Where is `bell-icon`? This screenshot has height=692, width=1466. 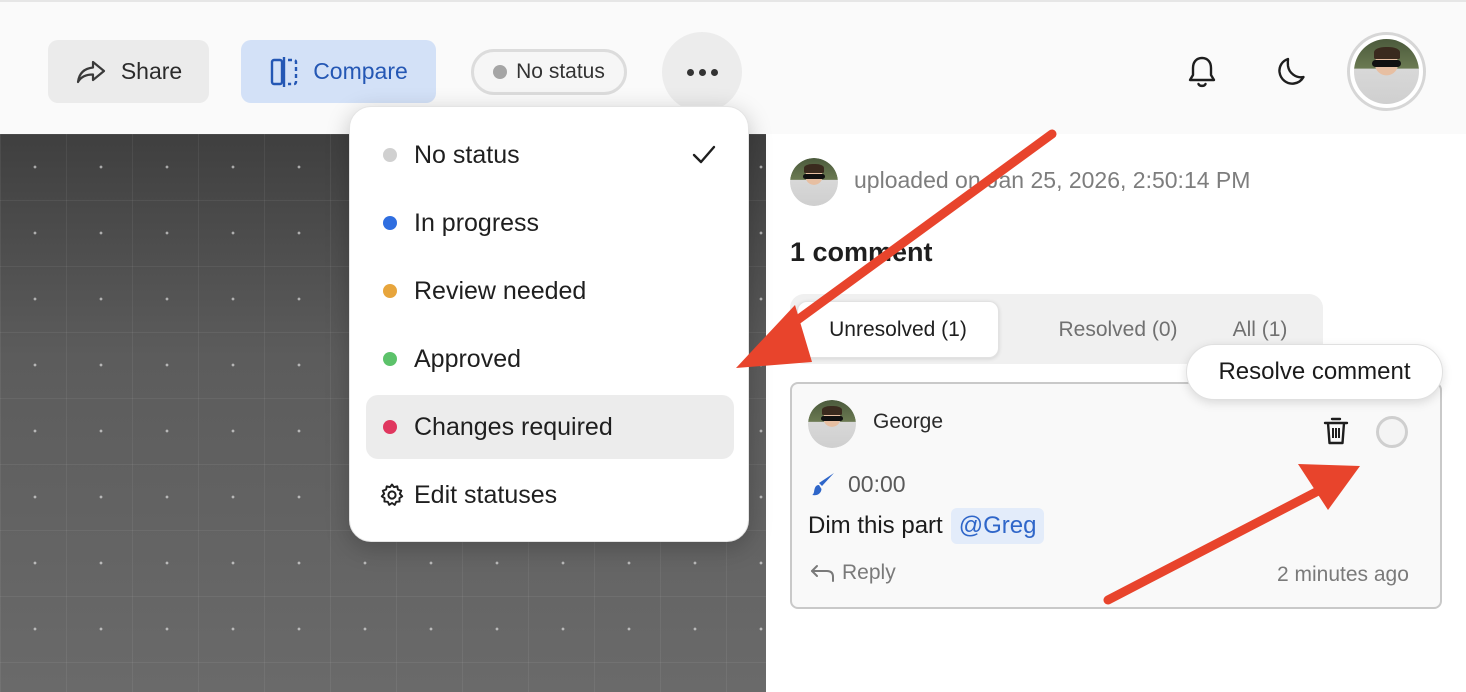
bell-icon is located at coordinates (1202, 72).